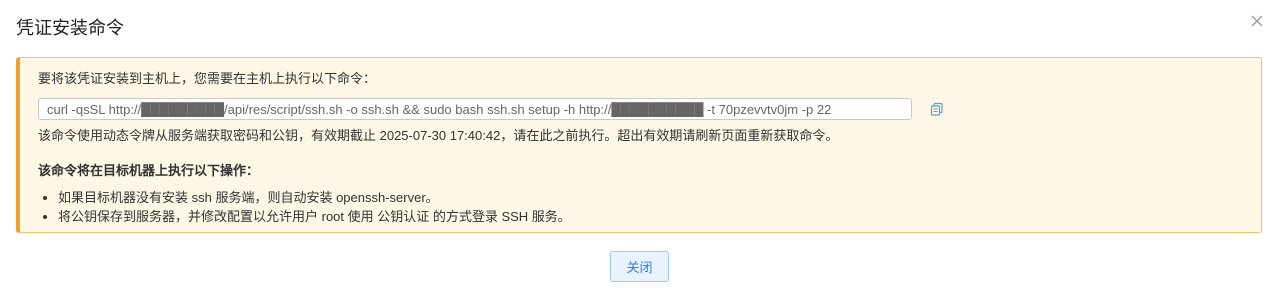  What do you see at coordinates (314, 197) in the screenshot?
I see `list-item: 如果目标机器没有安装 ssh 服务端，则自动安装 openssh-server。` at bounding box center [314, 197].